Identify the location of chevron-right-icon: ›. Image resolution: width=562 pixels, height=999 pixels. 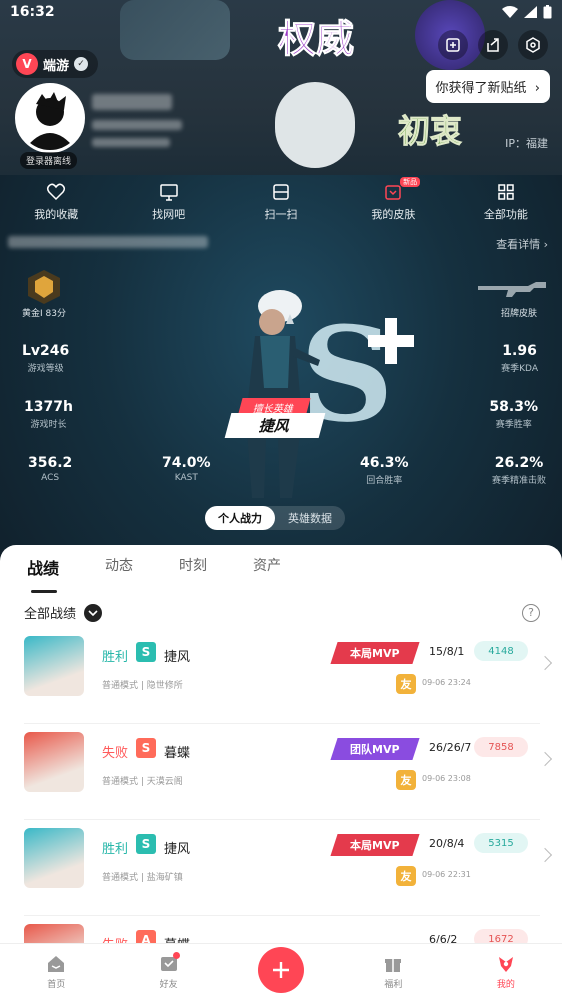
(535, 88).